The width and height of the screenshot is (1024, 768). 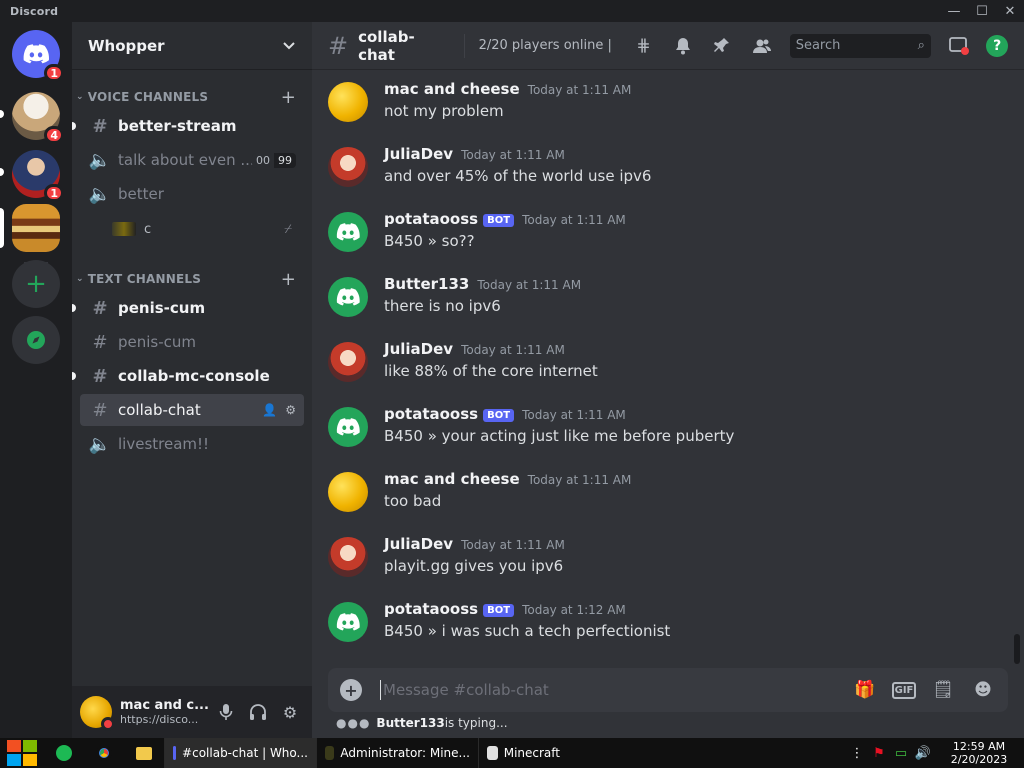 I want to click on threads-icon: ⋕, so click(x=644, y=46).